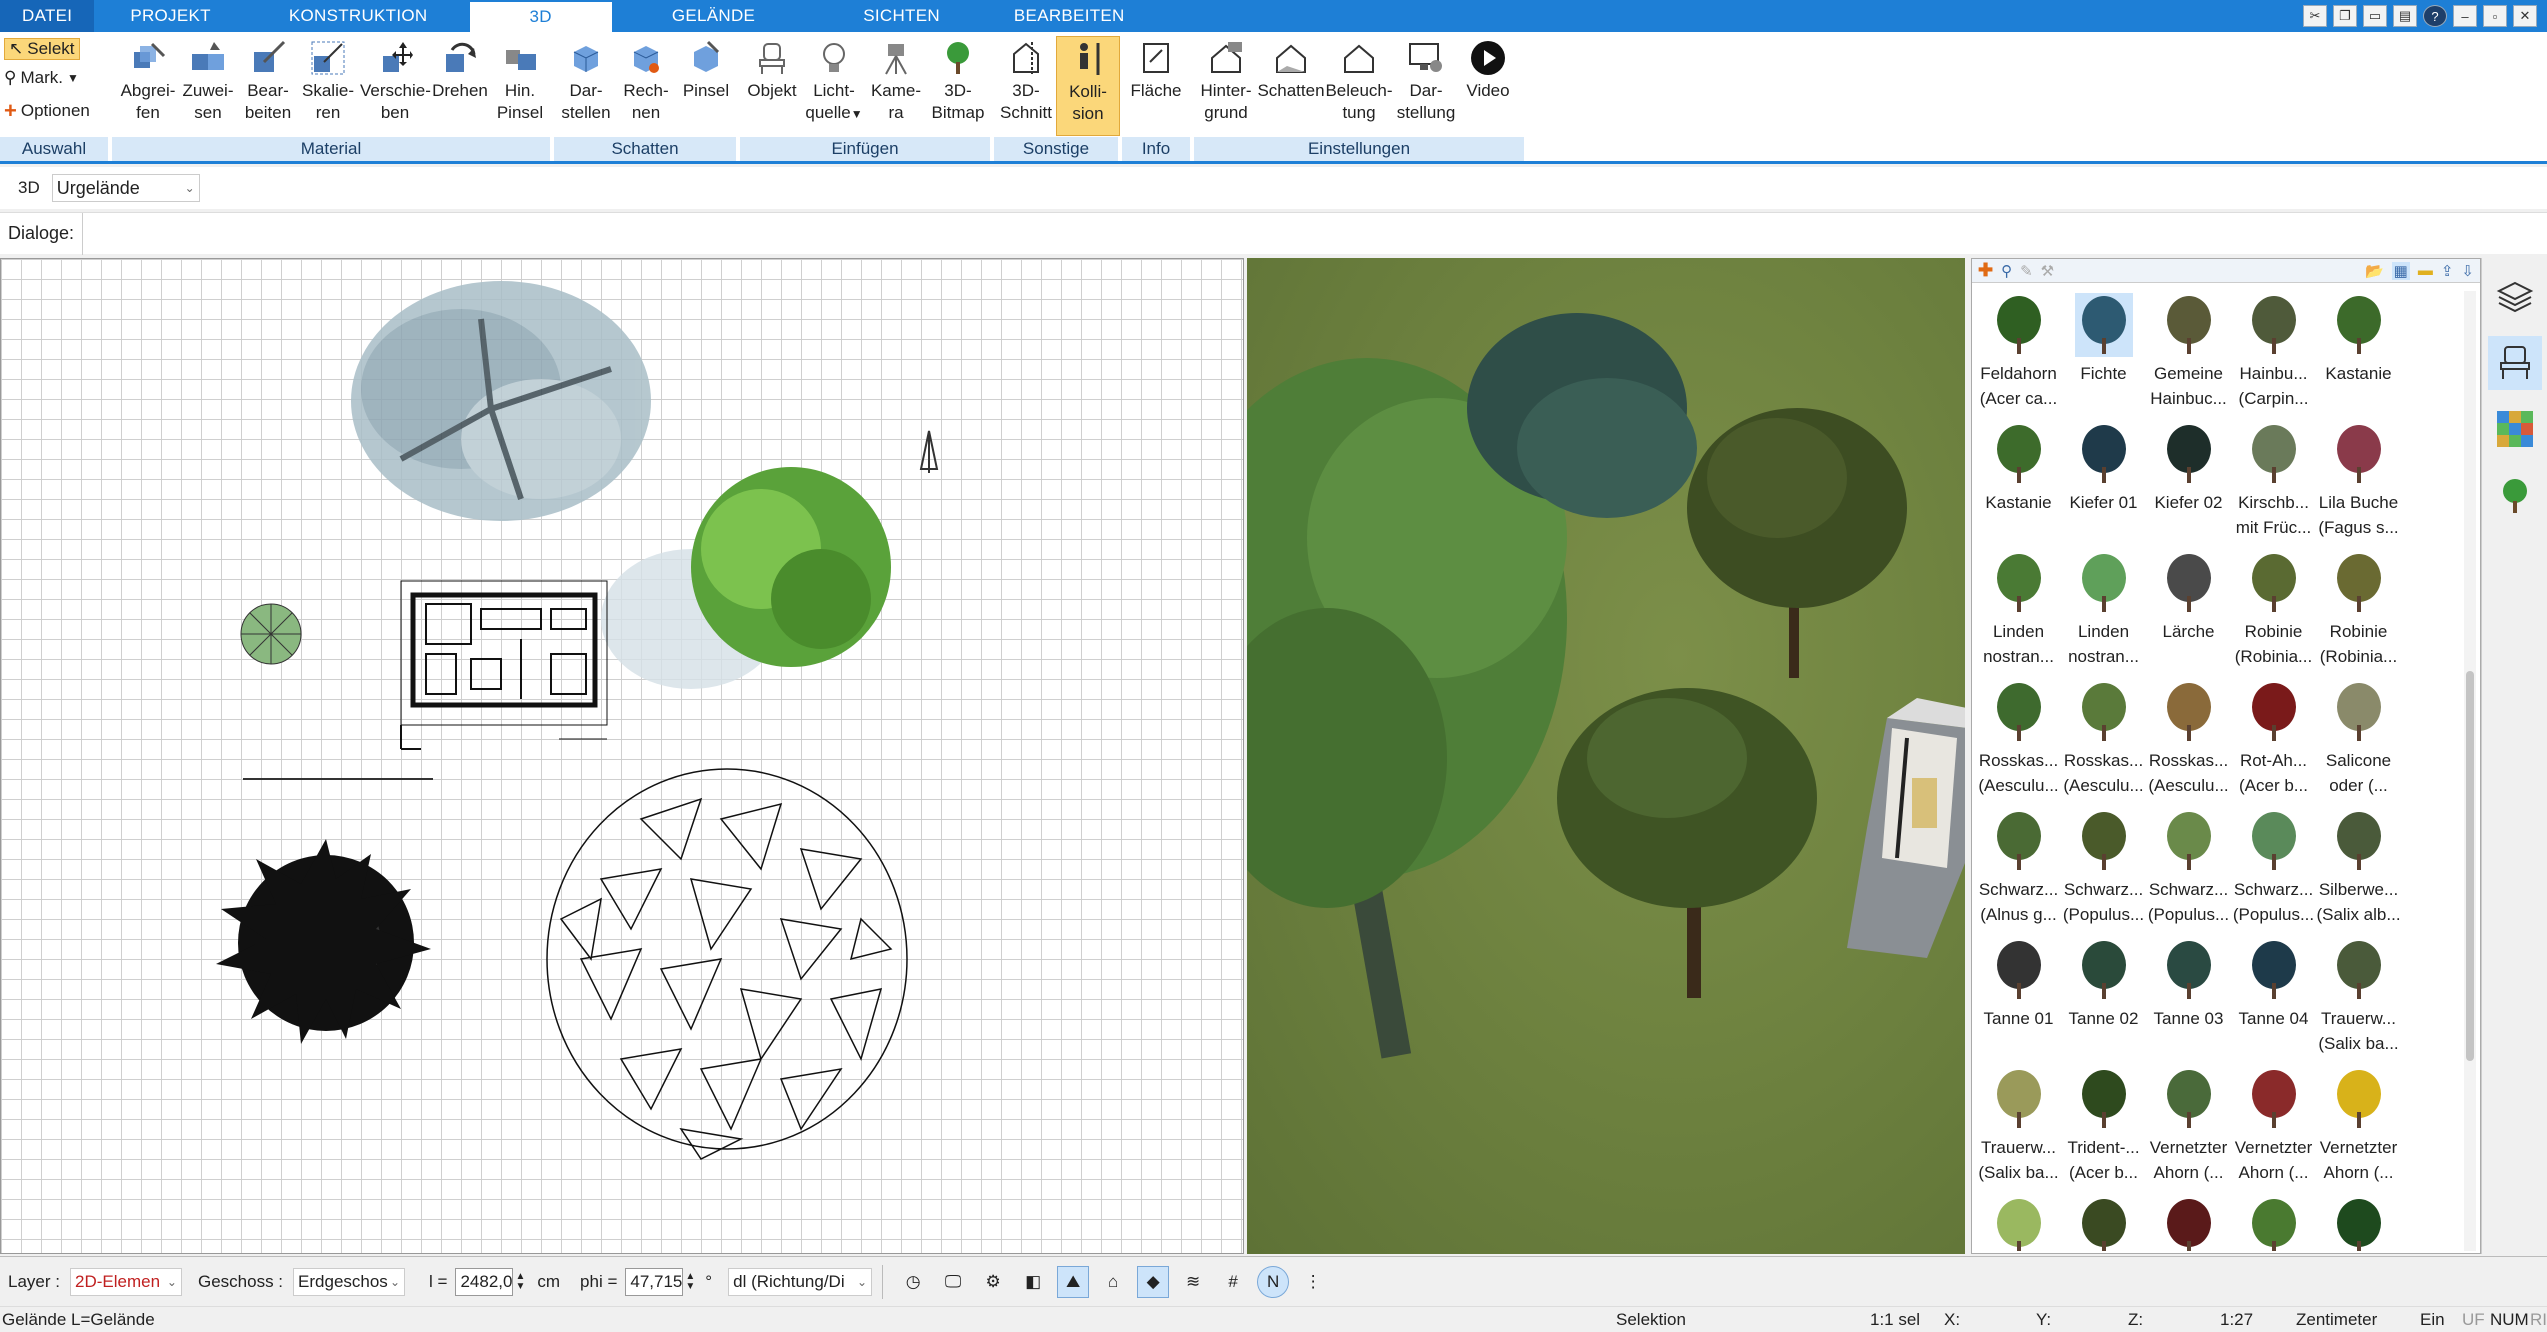 The image size is (2547, 1332). I want to click on library-item: Kiefer 02, so click(2188, 484).